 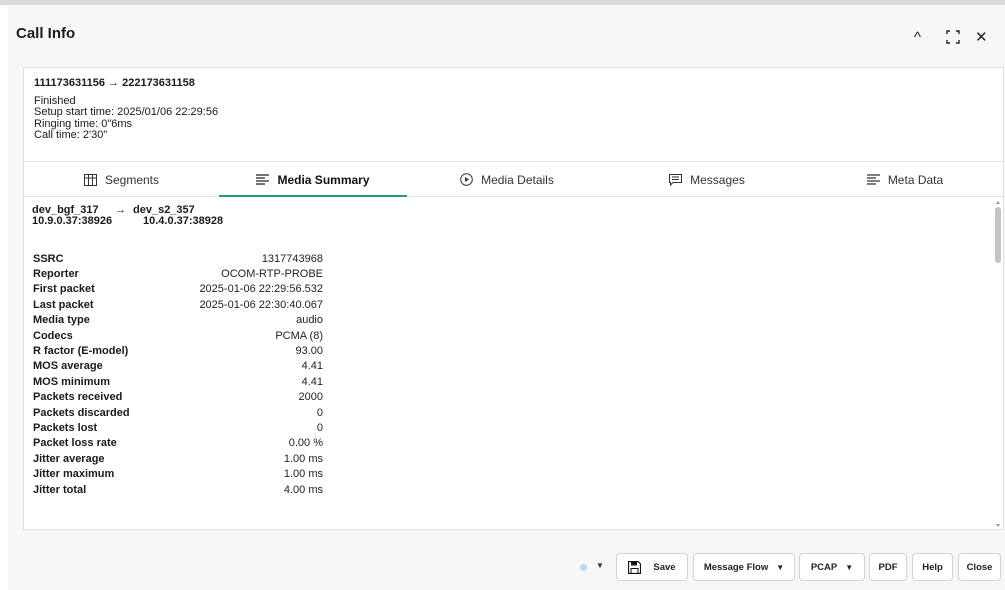 What do you see at coordinates (998, 364) in the screenshot?
I see `vertical-scrollbar` at bounding box center [998, 364].